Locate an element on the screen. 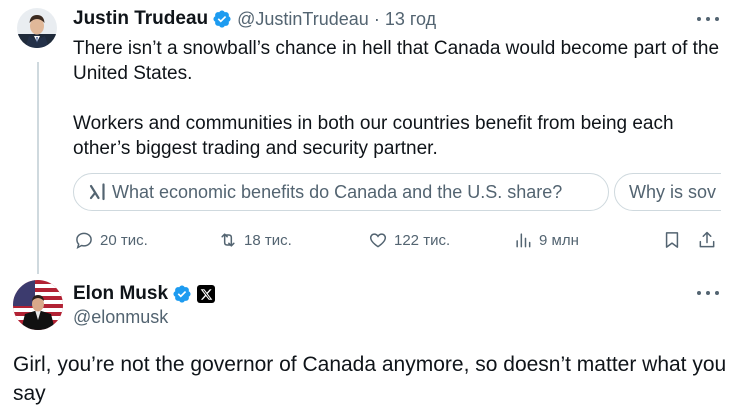 The image size is (738, 417). share-button is located at coordinates (707, 240).